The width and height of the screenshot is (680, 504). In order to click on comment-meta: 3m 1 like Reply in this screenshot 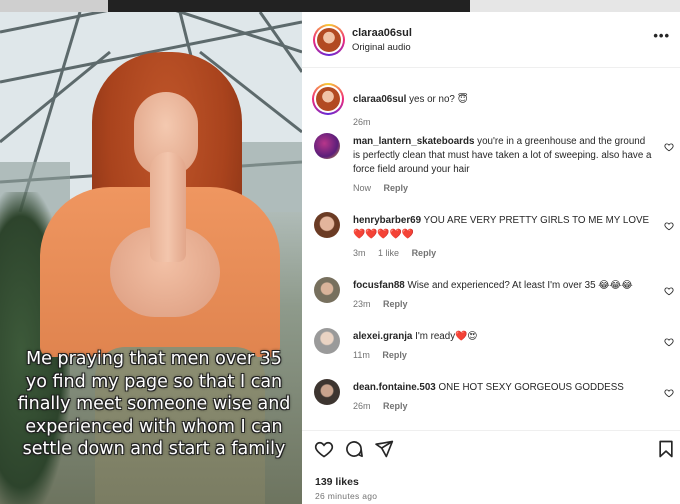, I will do `click(399, 253)`.